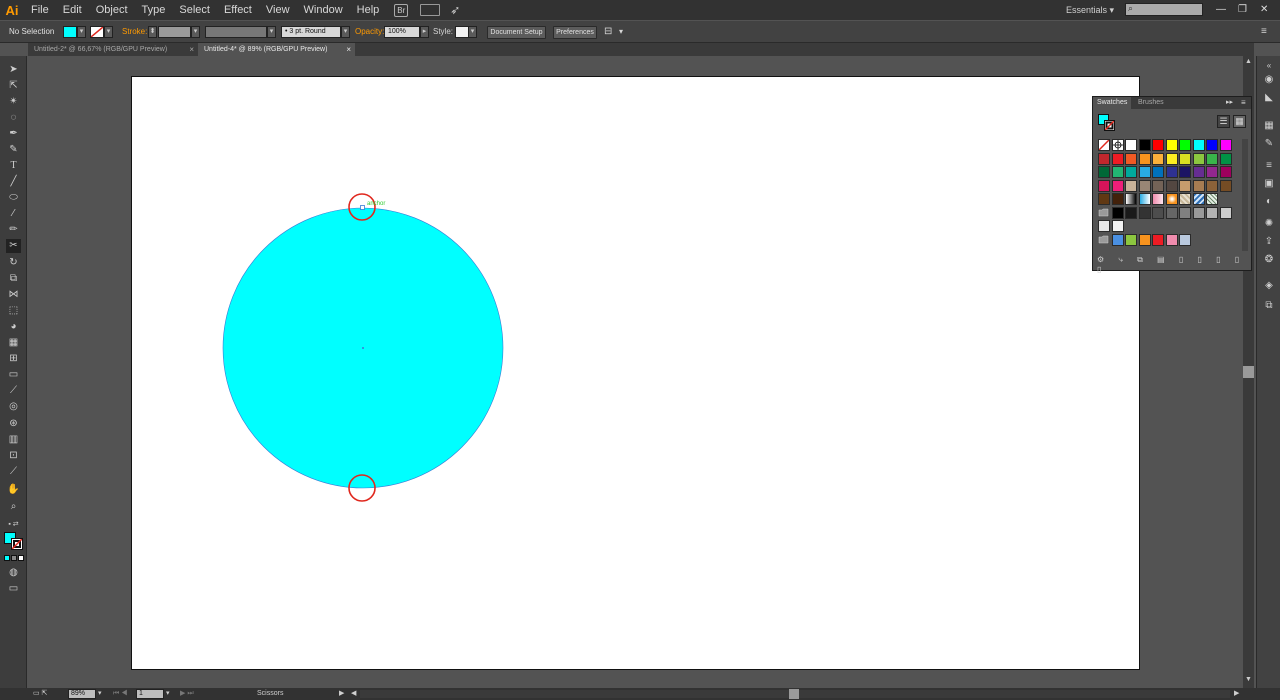 The image size is (1280, 700). I want to click on graphic-styles-panel-icon: ❂, so click(1269, 260).